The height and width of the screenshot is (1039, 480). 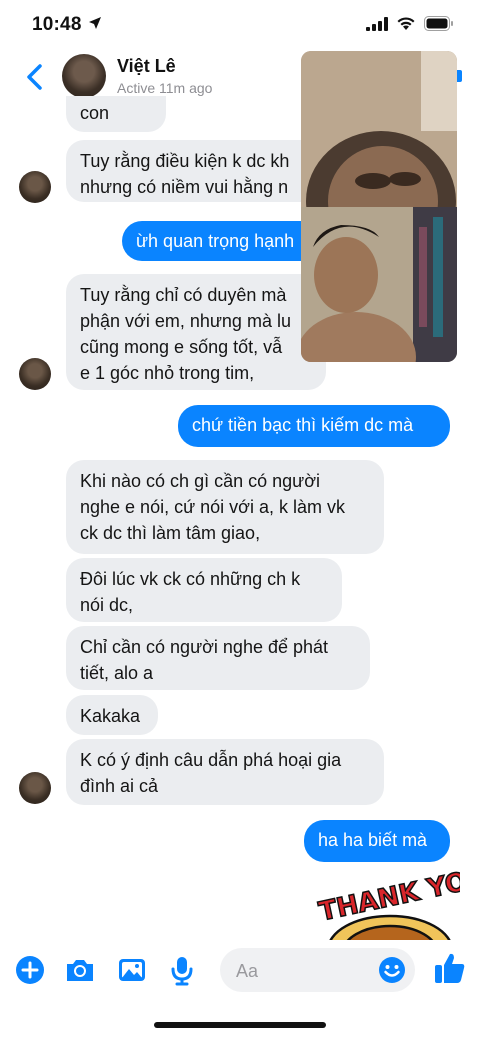 I want to click on active-status: Active 11m ago, so click(x=165, y=88).